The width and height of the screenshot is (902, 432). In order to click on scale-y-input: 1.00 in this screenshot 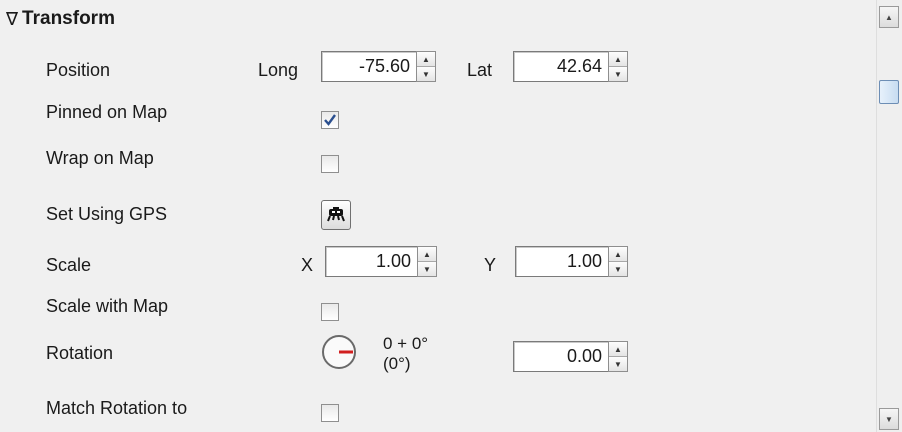, I will do `click(561, 261)`.